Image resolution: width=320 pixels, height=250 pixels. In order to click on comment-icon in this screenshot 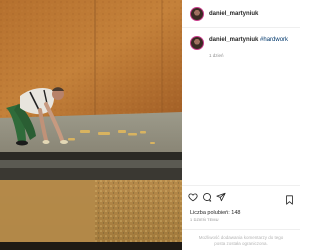, I will do `click(207, 197)`.